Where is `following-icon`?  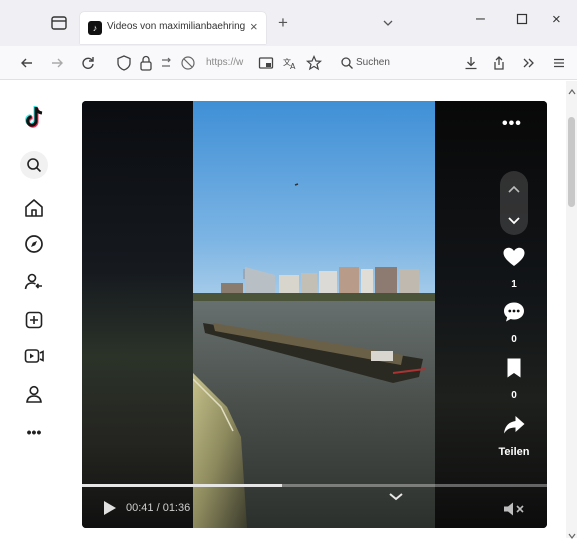 following-icon is located at coordinates (34, 282).